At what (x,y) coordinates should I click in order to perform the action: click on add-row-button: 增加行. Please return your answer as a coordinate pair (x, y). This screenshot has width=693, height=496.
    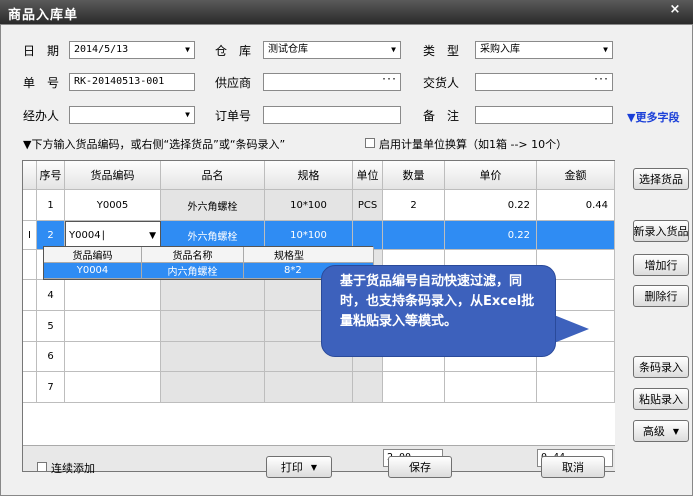
    Looking at the image, I should click on (661, 265).